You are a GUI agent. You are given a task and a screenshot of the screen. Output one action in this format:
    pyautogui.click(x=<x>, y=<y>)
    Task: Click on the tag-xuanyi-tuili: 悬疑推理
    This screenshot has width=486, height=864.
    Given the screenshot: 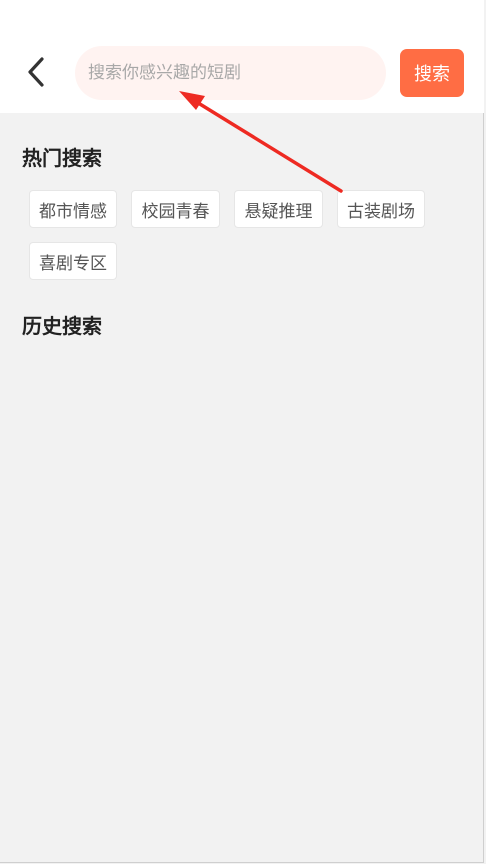 What is the action you would take?
    pyautogui.click(x=278, y=209)
    